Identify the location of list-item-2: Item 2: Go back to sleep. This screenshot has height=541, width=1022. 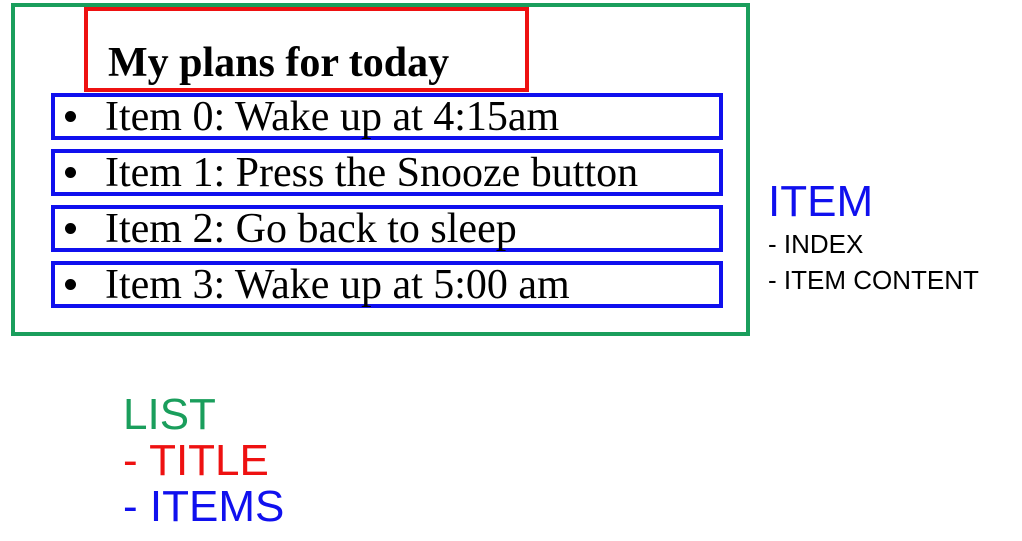
(387, 228).